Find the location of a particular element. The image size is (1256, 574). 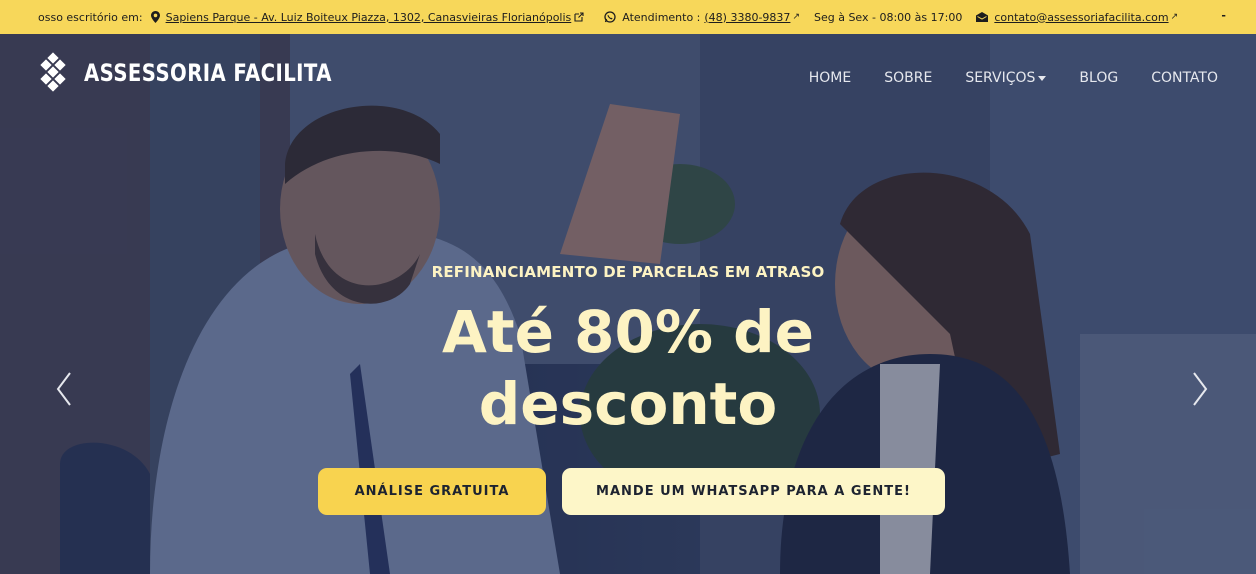

carousel-next-button is located at coordinates (1200, 389).